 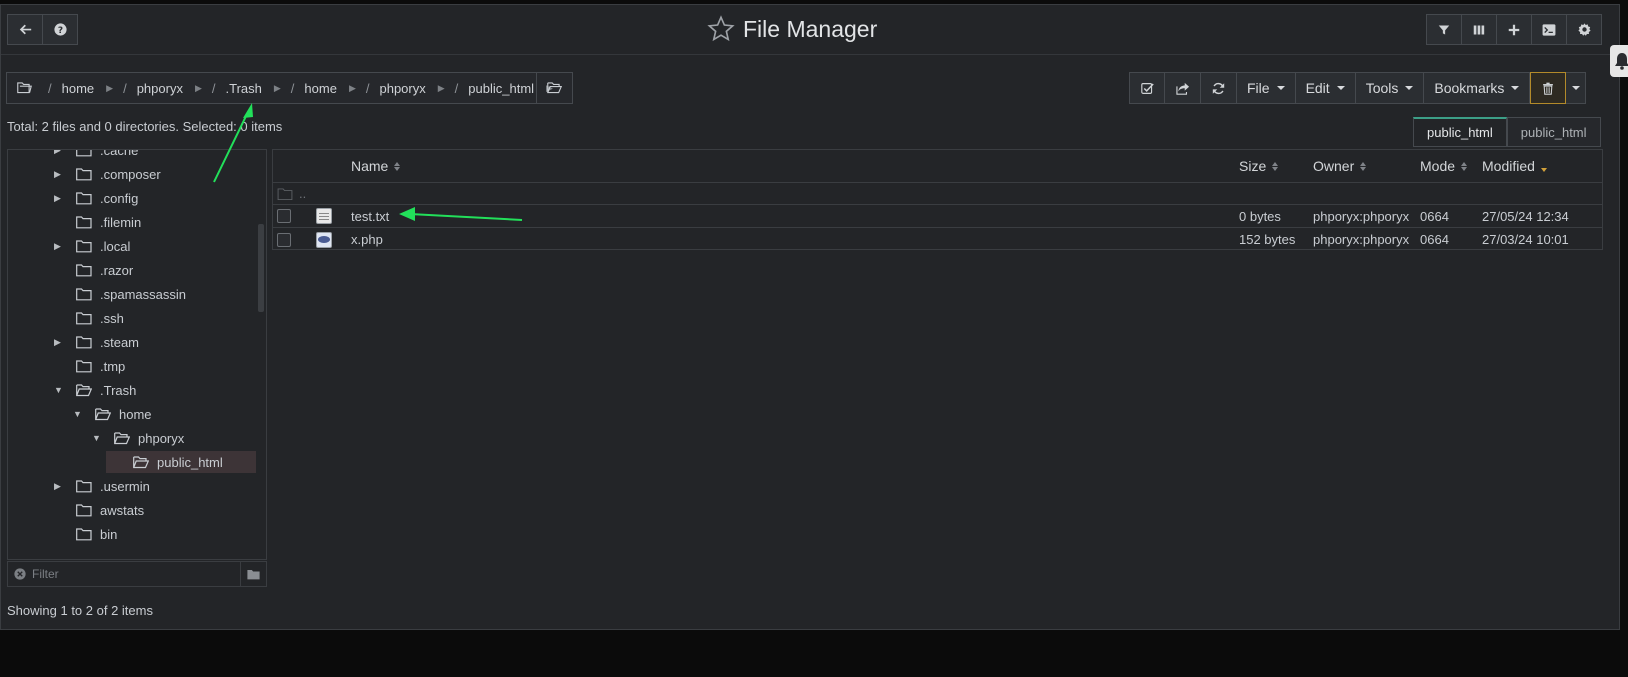 I want to click on tree-item: ▶ .local, so click(x=155, y=246).